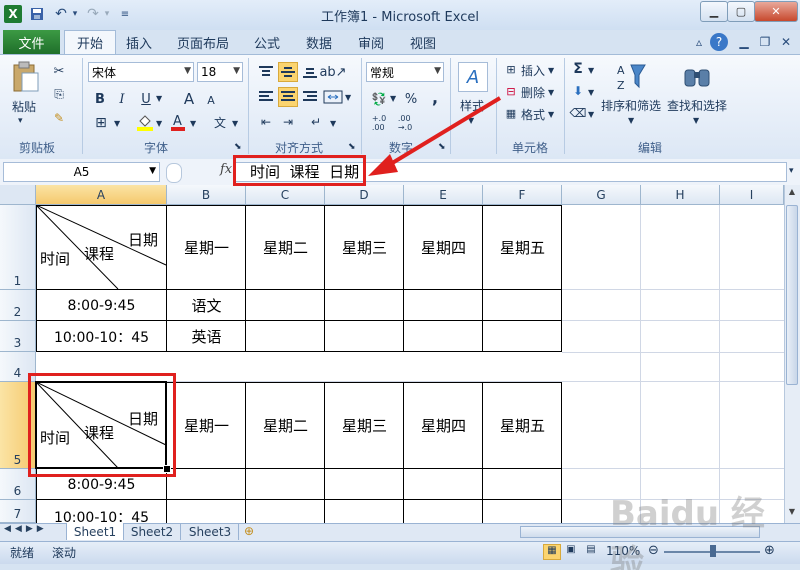  What do you see at coordinates (631, 120) in the screenshot?
I see `sort-dropdown-icon: ▼` at bounding box center [631, 120].